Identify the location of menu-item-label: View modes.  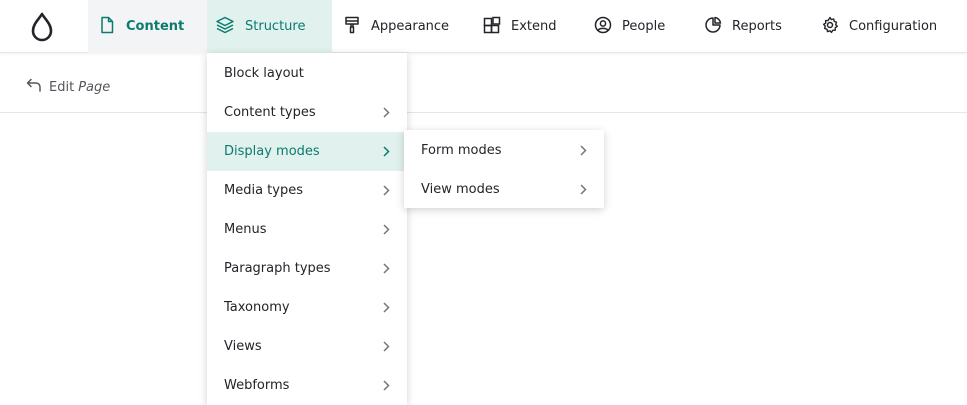
(460, 189).